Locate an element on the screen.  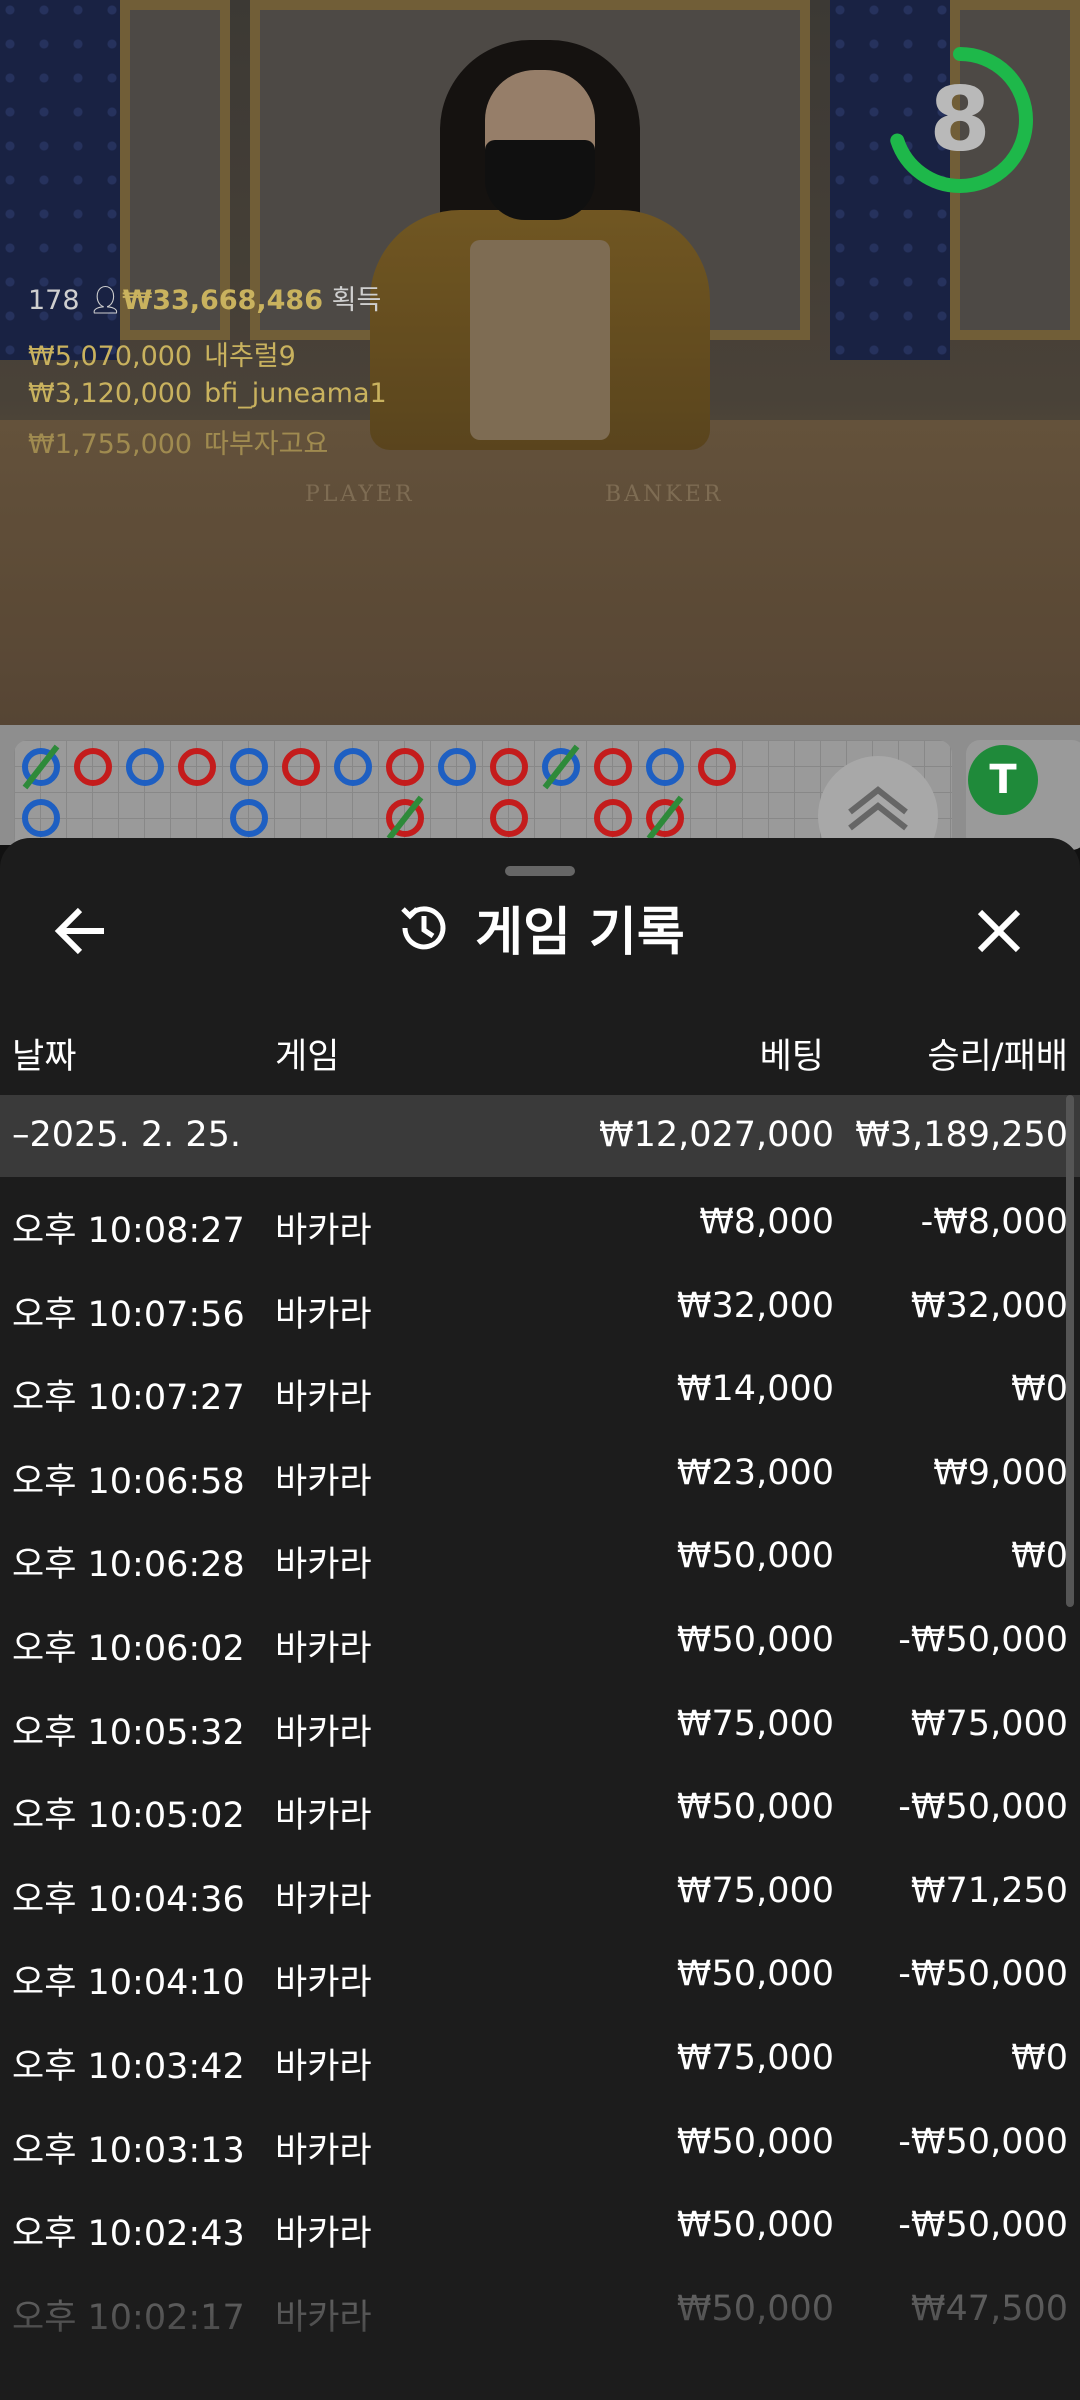
row-time: 오후 10:07:56 is located at coordinates (128, 1314).